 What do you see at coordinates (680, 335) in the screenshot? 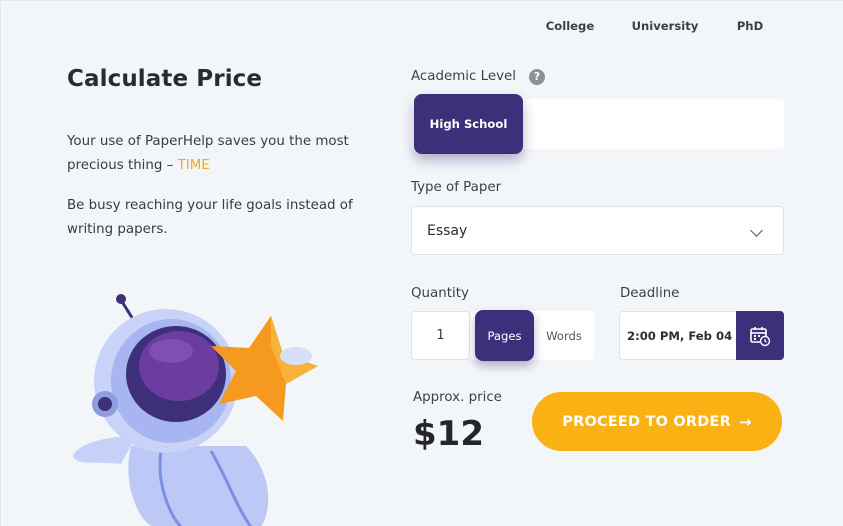
I see `deadline-value: 2:00 PM, Feb 04` at bounding box center [680, 335].